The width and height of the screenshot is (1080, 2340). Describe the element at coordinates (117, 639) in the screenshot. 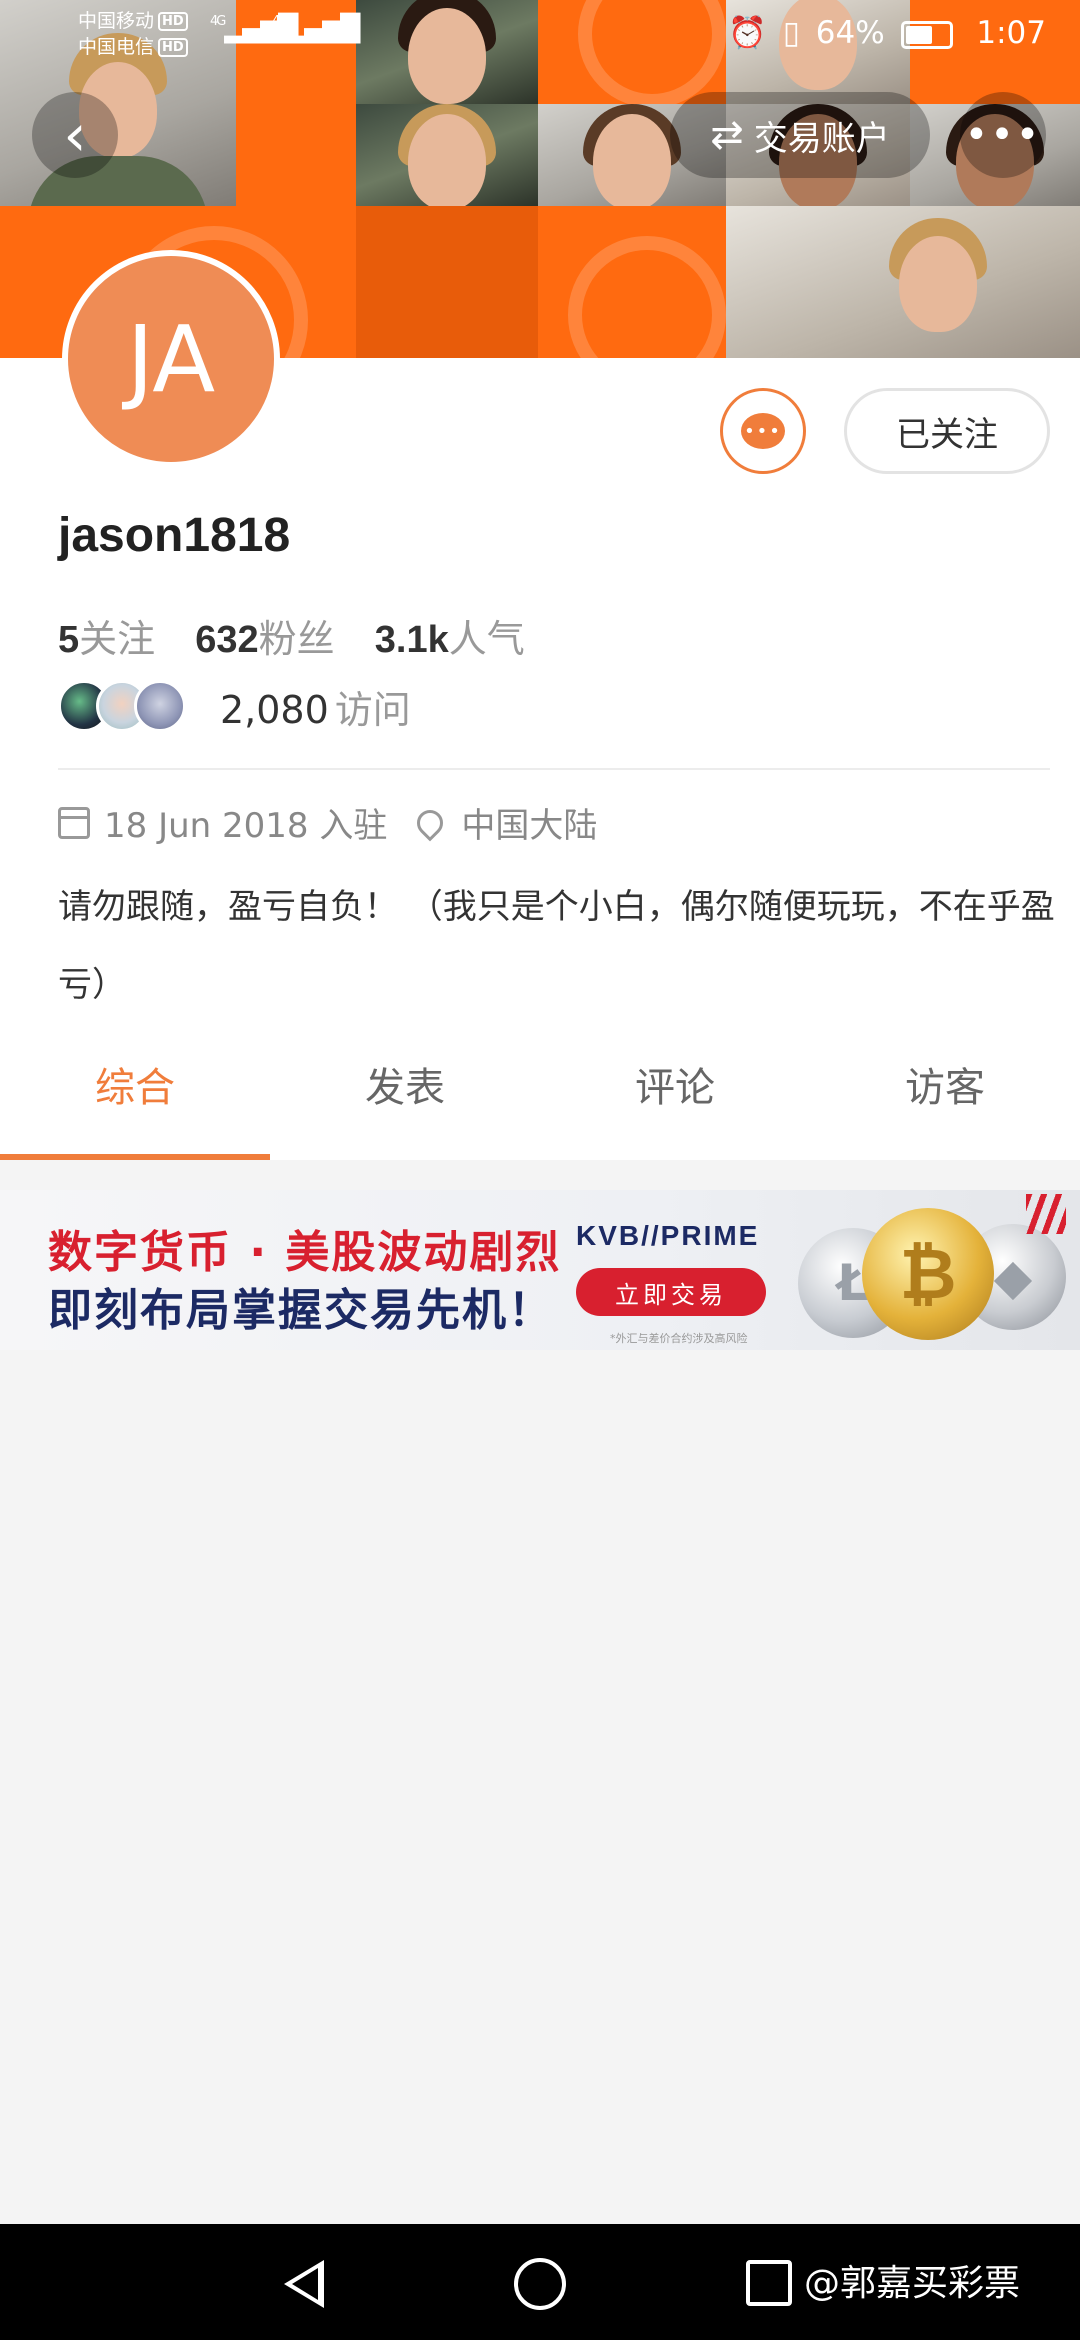

I see `following-label: 关注` at that location.